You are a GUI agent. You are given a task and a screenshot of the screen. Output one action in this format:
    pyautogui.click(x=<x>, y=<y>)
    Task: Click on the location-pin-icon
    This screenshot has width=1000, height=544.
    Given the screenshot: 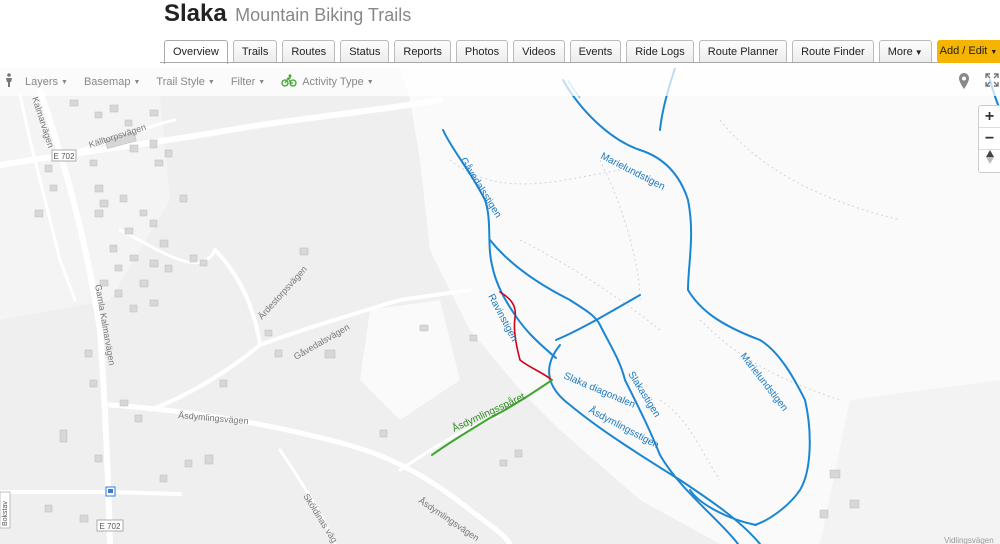 What is the action you would take?
    pyautogui.click(x=964, y=83)
    